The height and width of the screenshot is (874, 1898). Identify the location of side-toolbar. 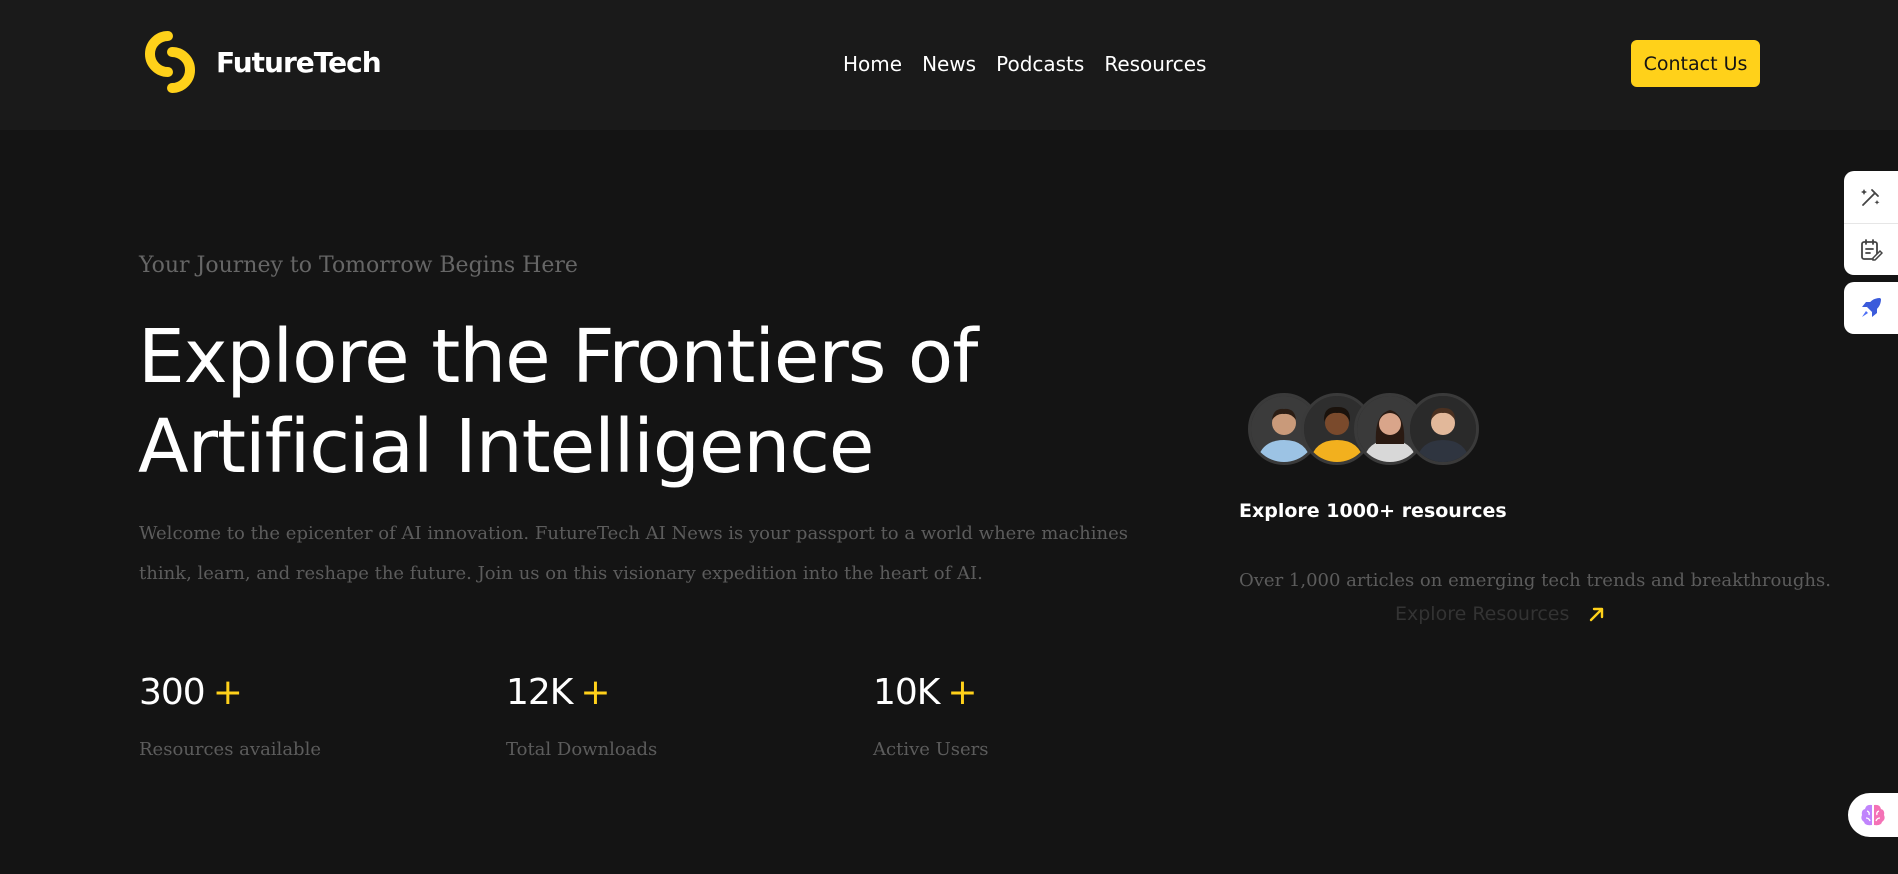
(1871, 223).